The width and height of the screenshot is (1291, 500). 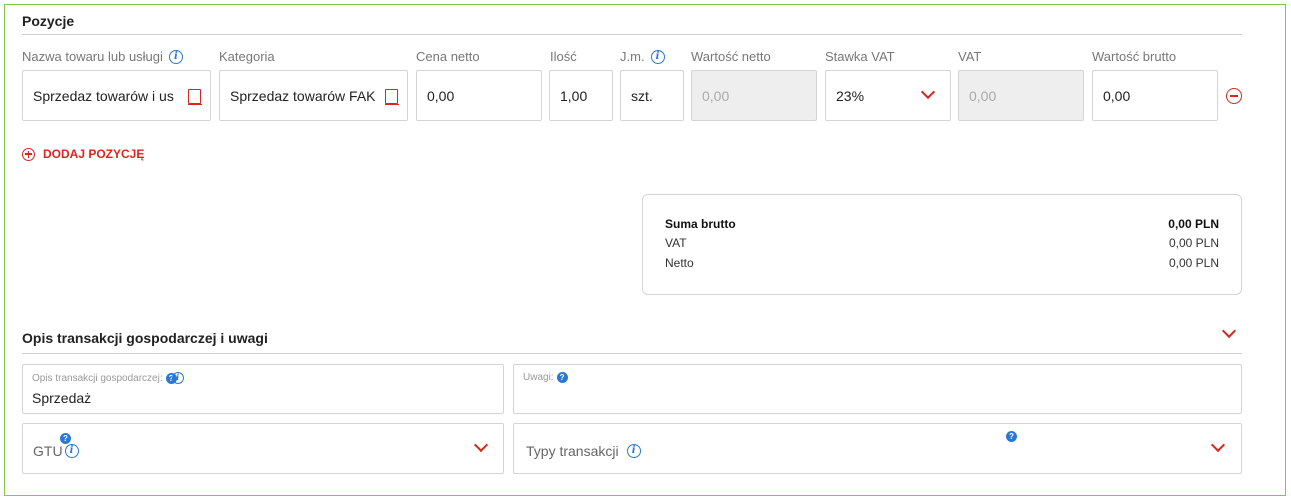 What do you see at coordinates (102, 56) in the screenshot?
I see `col-name-label: Nazwa towaru lub usługi i` at bounding box center [102, 56].